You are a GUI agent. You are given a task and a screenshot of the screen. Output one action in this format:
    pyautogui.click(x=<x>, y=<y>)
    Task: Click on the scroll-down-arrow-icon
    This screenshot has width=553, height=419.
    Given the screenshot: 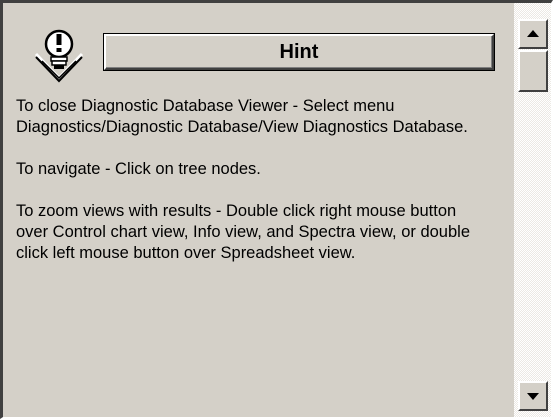 What is the action you would take?
    pyautogui.click(x=533, y=396)
    